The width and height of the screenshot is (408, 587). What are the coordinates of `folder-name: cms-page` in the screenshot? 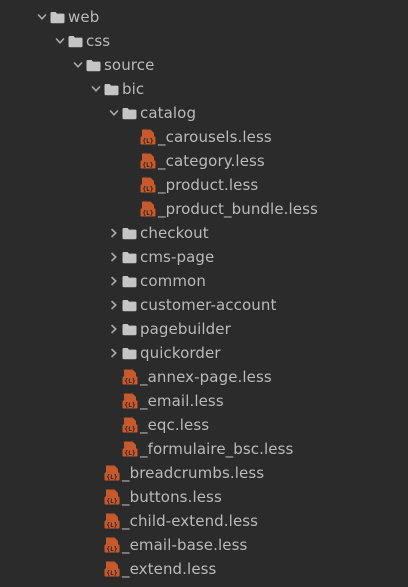 It's located at (177, 257).